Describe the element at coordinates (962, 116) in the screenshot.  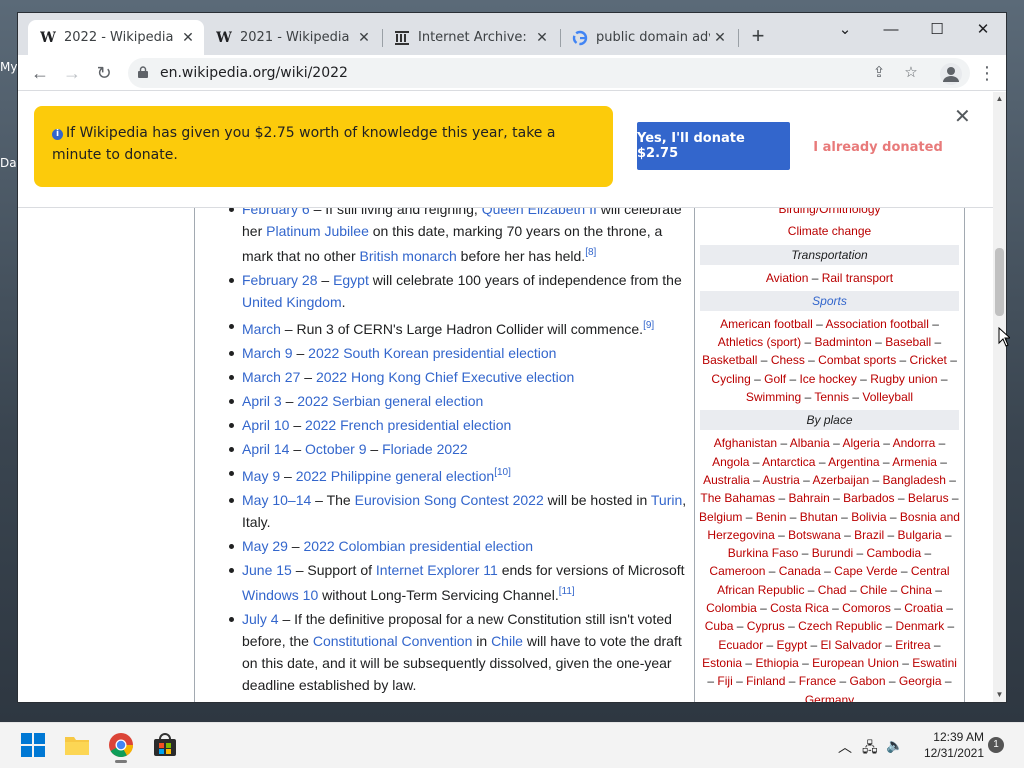
I see `close-banner-icon: ✕` at that location.